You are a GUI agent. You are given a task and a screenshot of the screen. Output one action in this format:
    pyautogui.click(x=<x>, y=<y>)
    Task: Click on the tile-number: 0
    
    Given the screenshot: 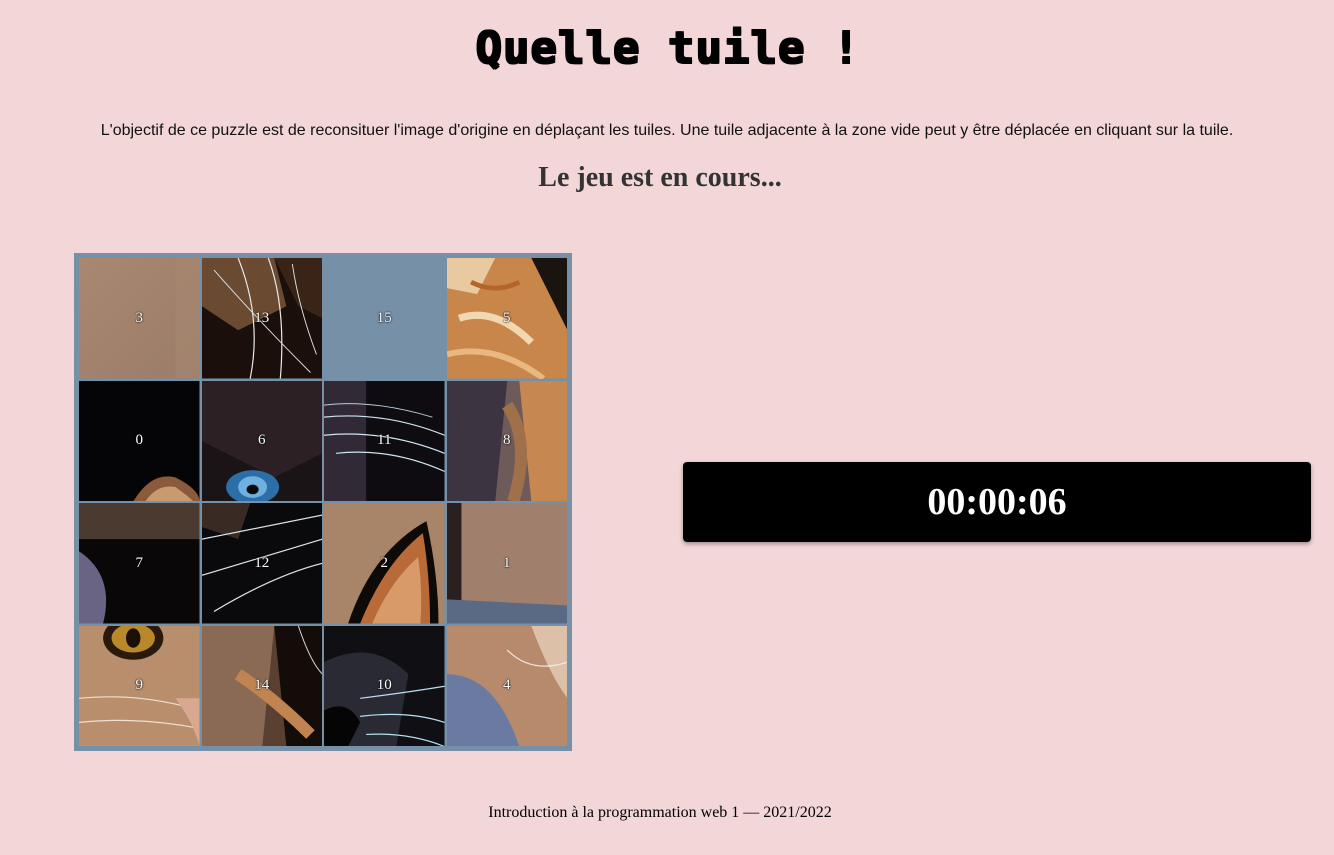 What is the action you would take?
    pyautogui.click(x=139, y=440)
    